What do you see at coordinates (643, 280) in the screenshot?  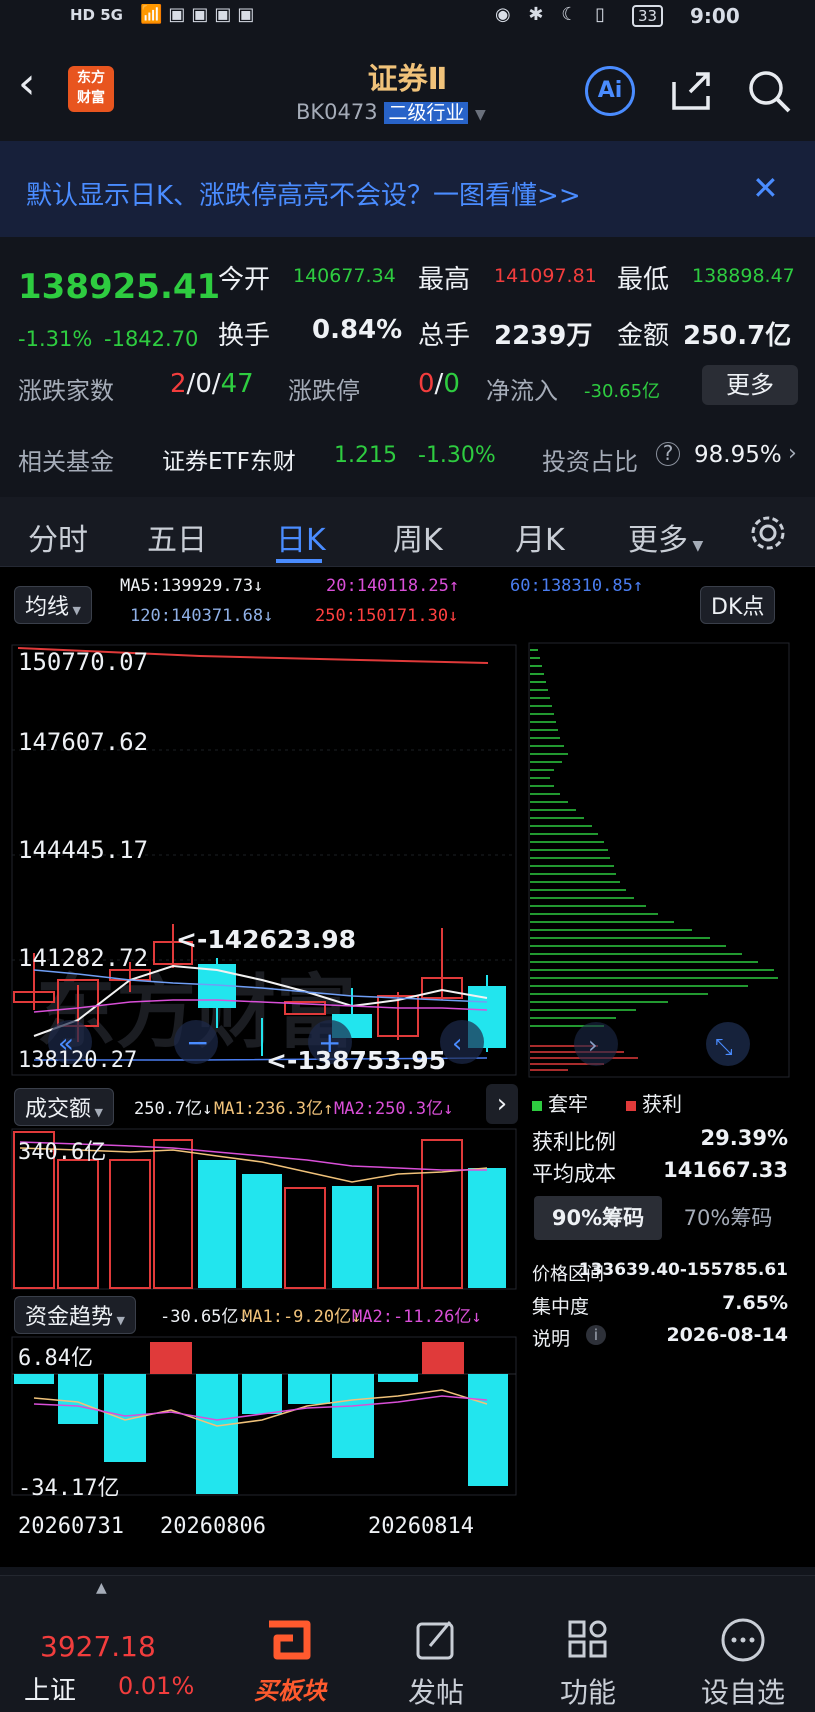 I see `low-label: 最低` at bounding box center [643, 280].